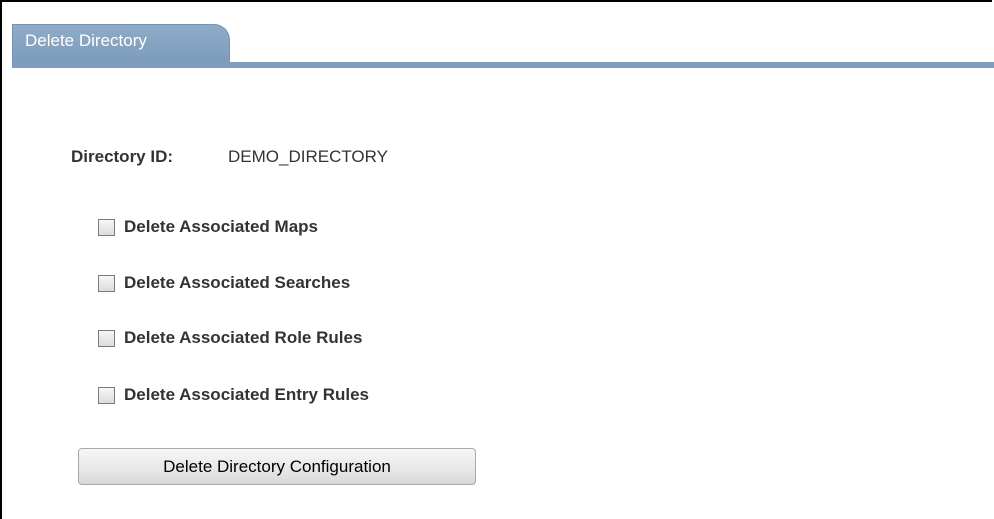 This screenshot has width=994, height=519. I want to click on tab-strip: Delete Directory, so click(503, 45).